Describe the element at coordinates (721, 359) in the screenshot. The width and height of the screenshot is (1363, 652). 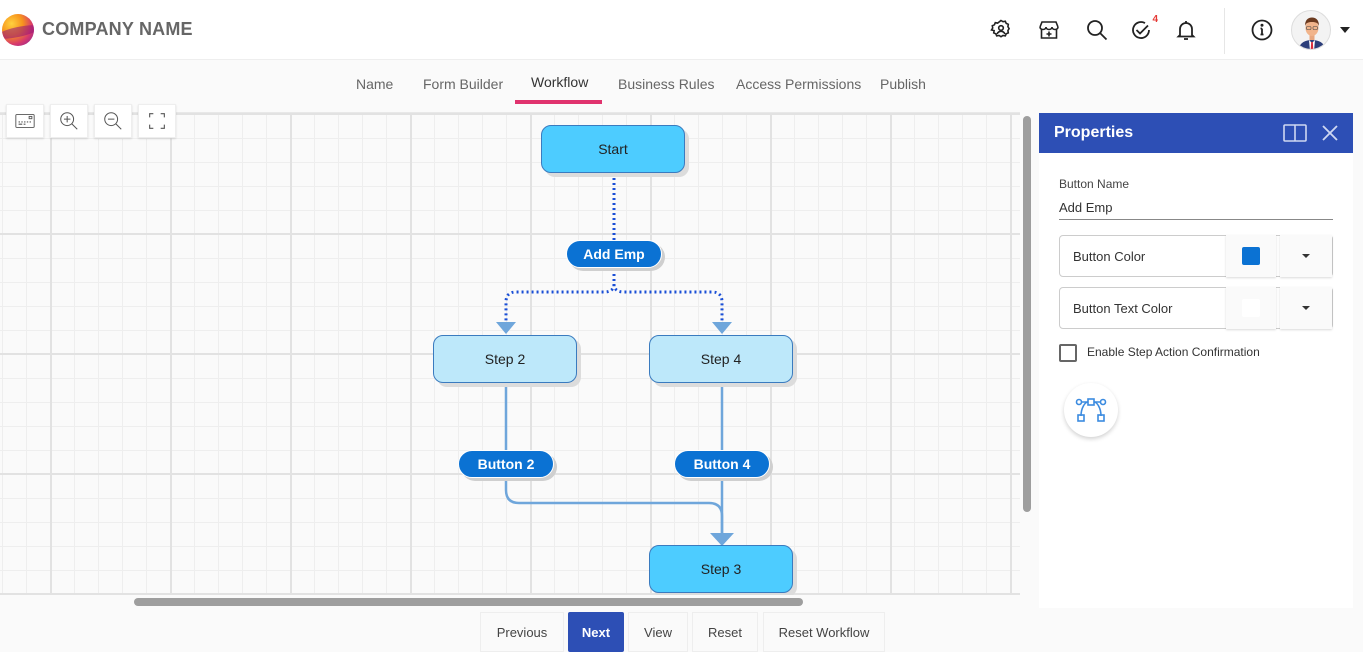
I see `node-step-4: Step 4` at that location.